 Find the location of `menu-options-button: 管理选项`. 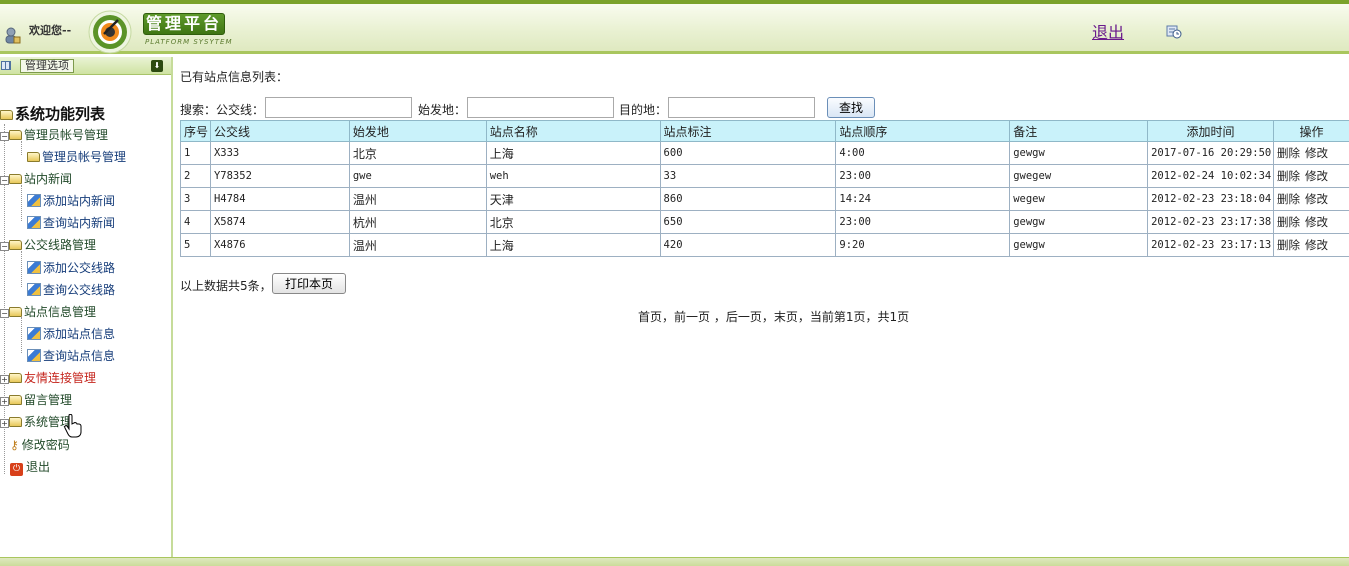

menu-options-button: 管理选项 is located at coordinates (47, 66).